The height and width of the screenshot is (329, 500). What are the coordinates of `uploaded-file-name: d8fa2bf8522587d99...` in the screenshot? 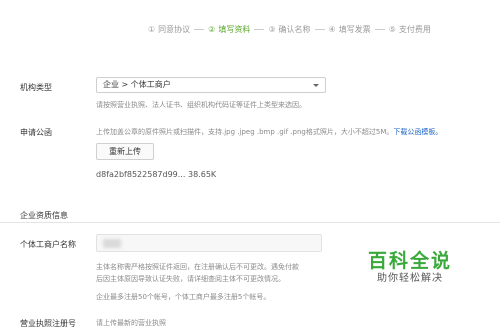 It's located at (141, 174).